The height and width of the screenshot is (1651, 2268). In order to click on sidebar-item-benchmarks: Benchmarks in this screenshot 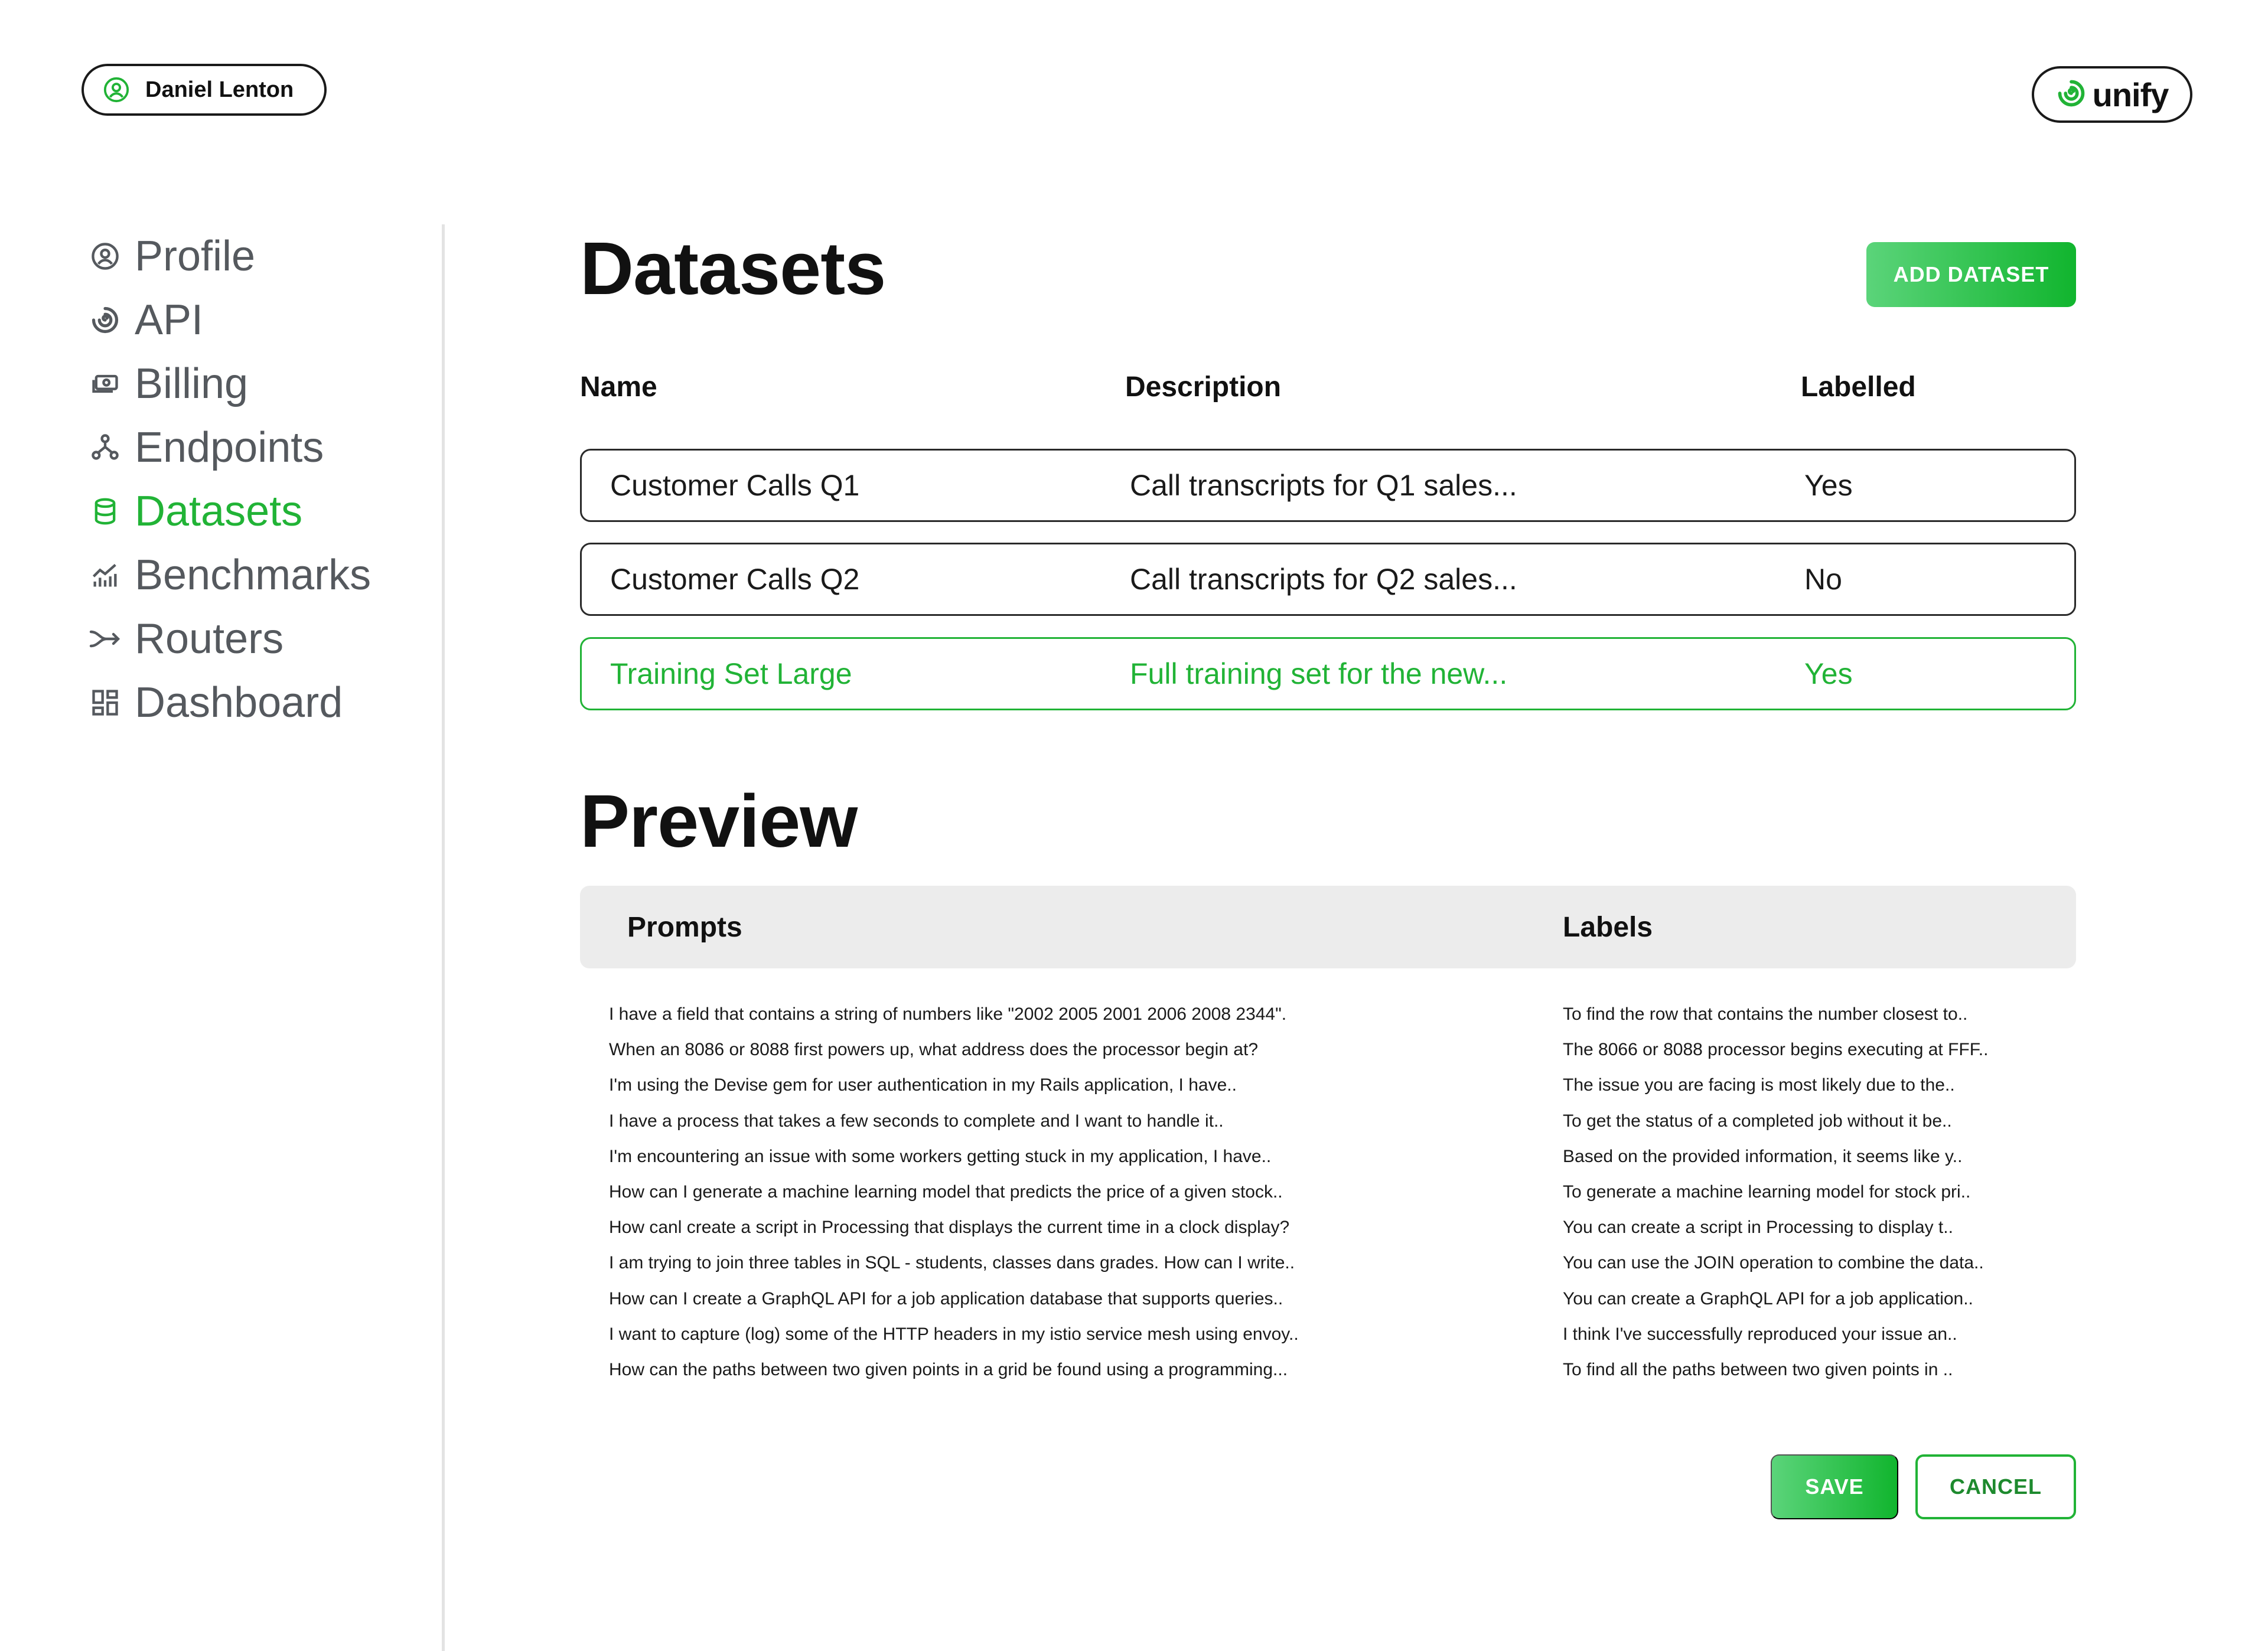, I will do `click(254, 575)`.